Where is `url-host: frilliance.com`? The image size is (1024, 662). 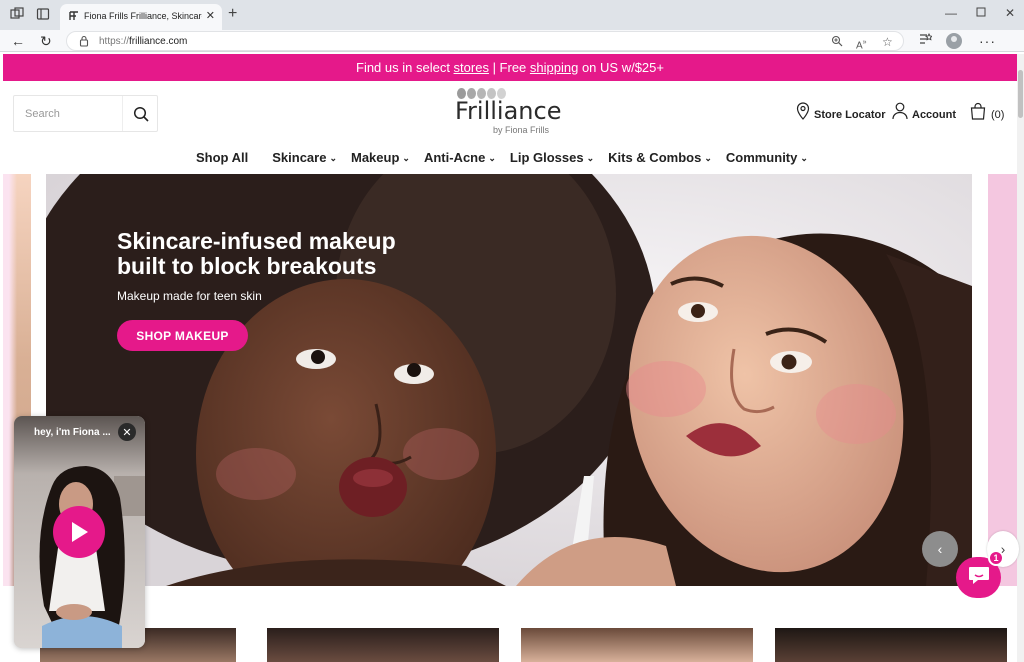
url-host: frilliance.com is located at coordinates (158, 41).